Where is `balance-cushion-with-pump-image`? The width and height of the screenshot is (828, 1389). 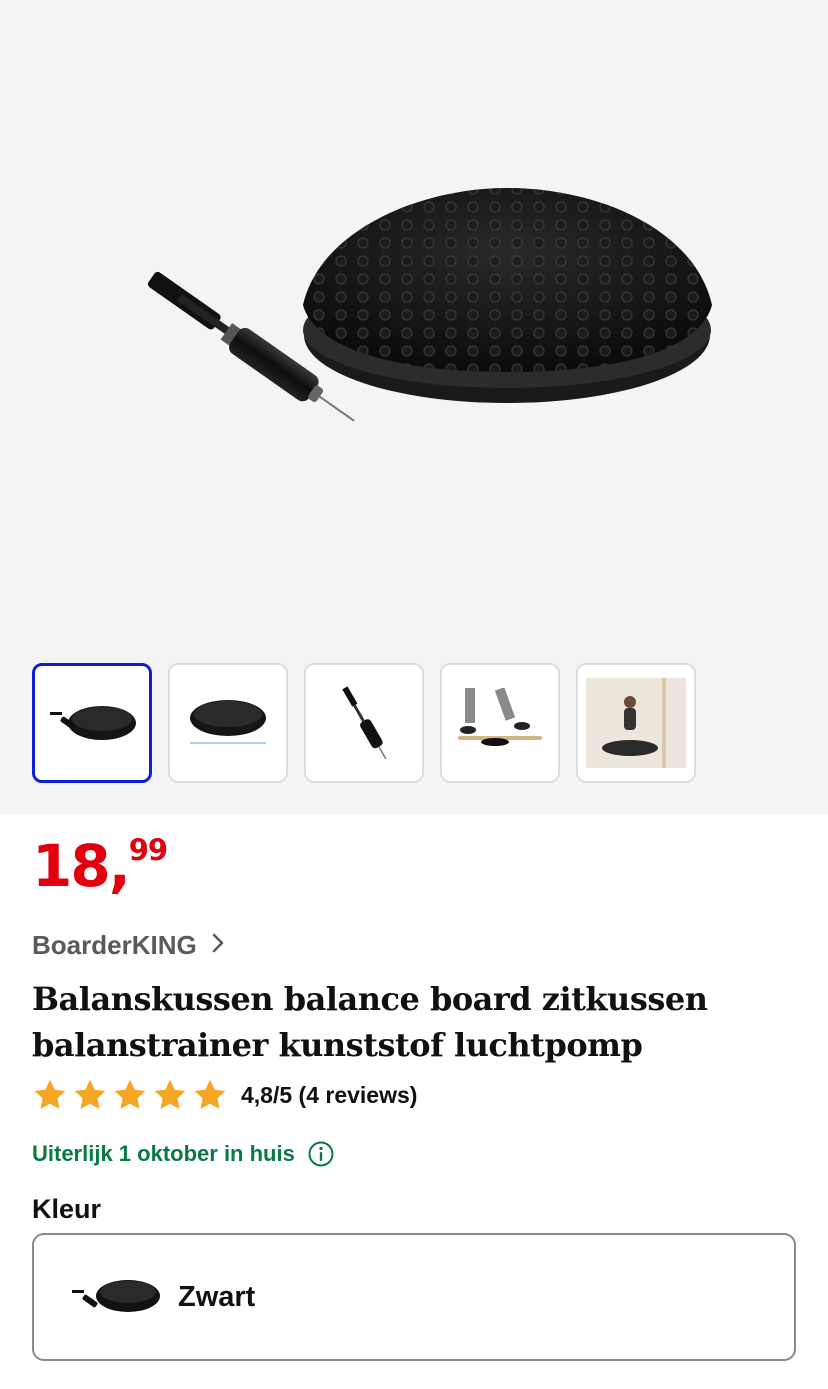 balance-cushion-with-pump-image is located at coordinates (429, 305).